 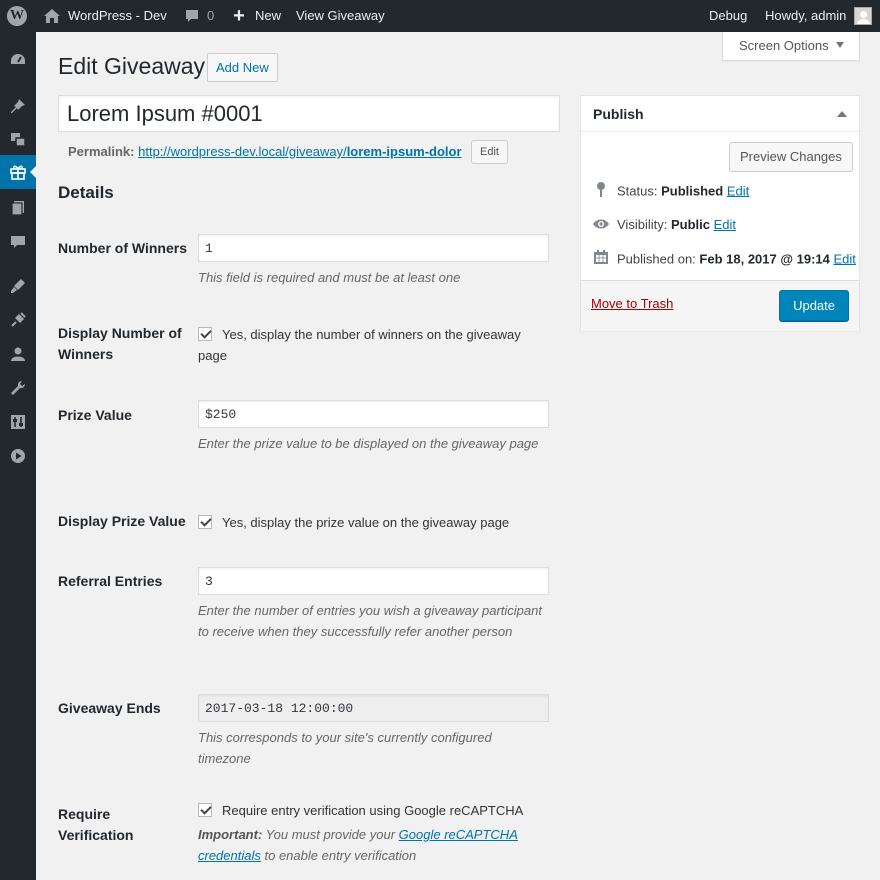 I want to click on media-player-icon, so click(x=18, y=456).